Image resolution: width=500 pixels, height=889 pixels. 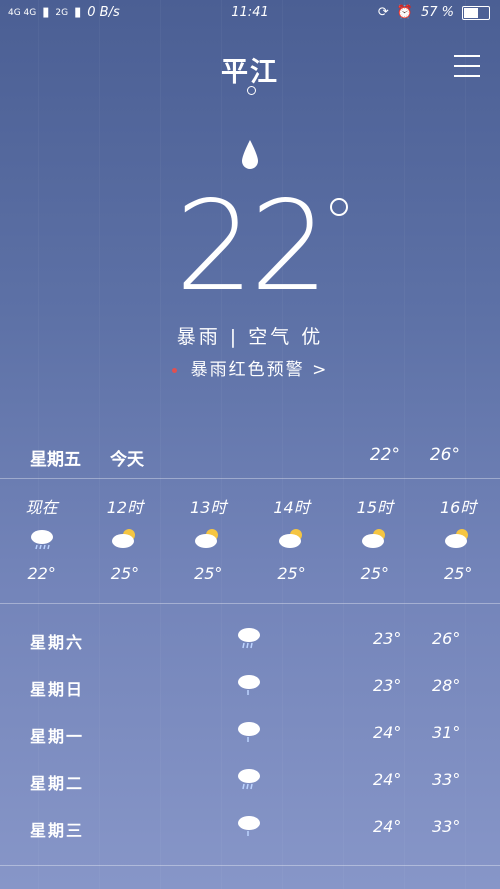 What do you see at coordinates (125, 507) in the screenshot?
I see `hourly-time: 12时` at bounding box center [125, 507].